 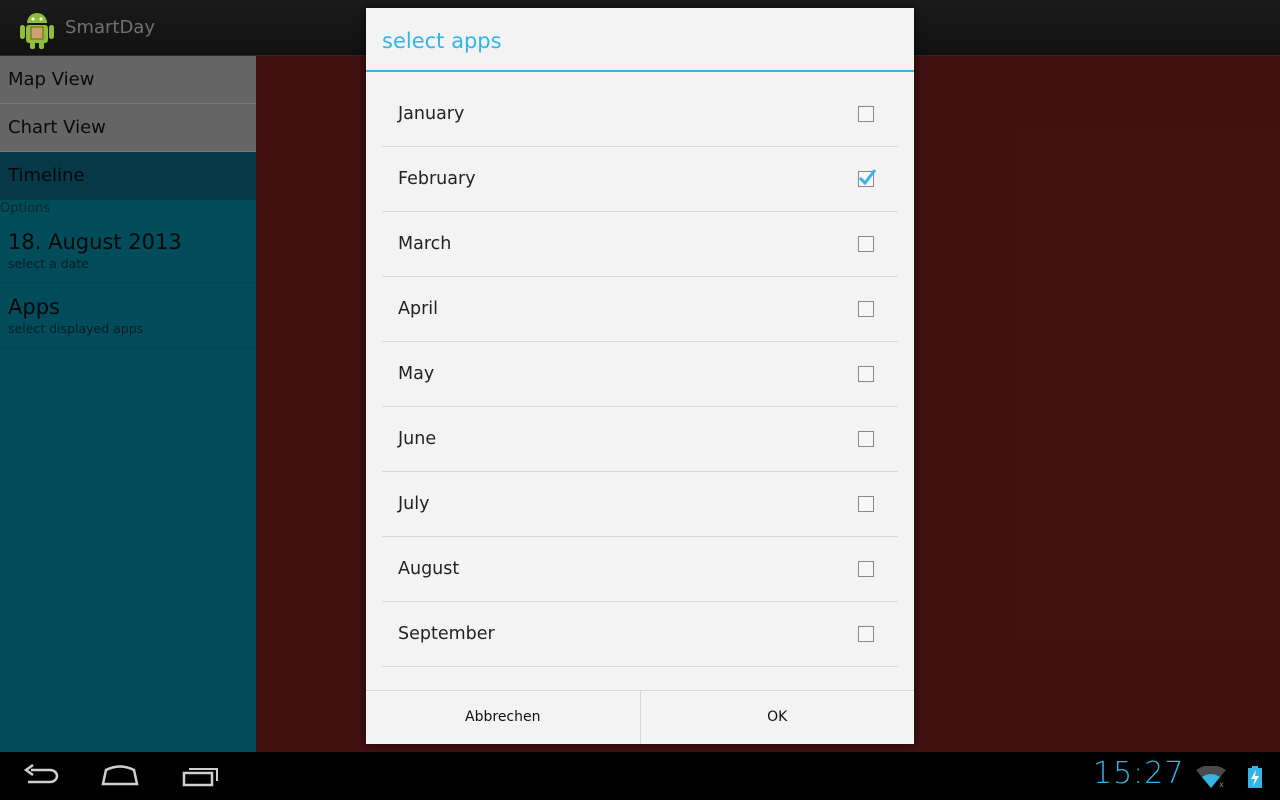 What do you see at coordinates (640, 179) in the screenshot?
I see `list-item: February` at bounding box center [640, 179].